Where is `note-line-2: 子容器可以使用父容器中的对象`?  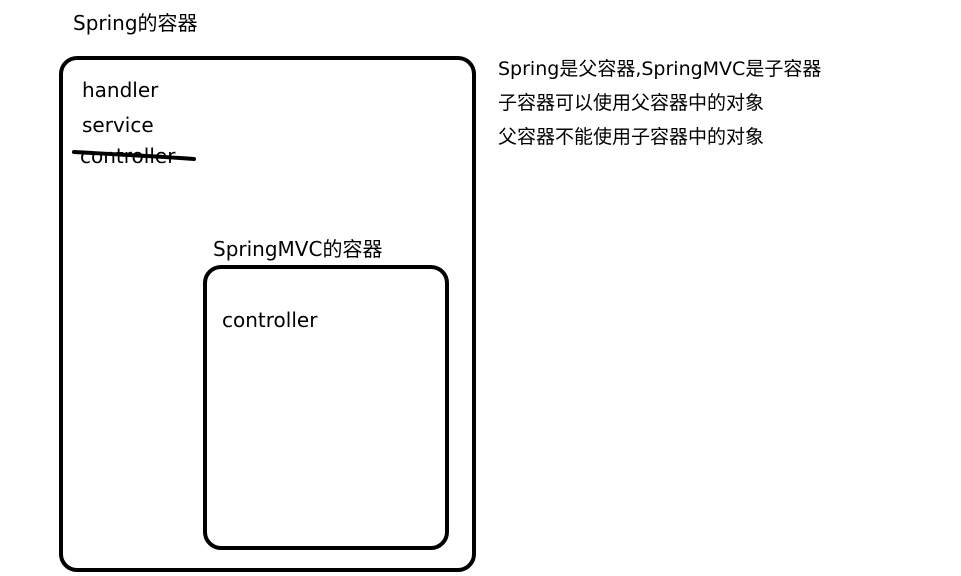 note-line-2: 子容器可以使用父容器中的对象 is located at coordinates (631, 103).